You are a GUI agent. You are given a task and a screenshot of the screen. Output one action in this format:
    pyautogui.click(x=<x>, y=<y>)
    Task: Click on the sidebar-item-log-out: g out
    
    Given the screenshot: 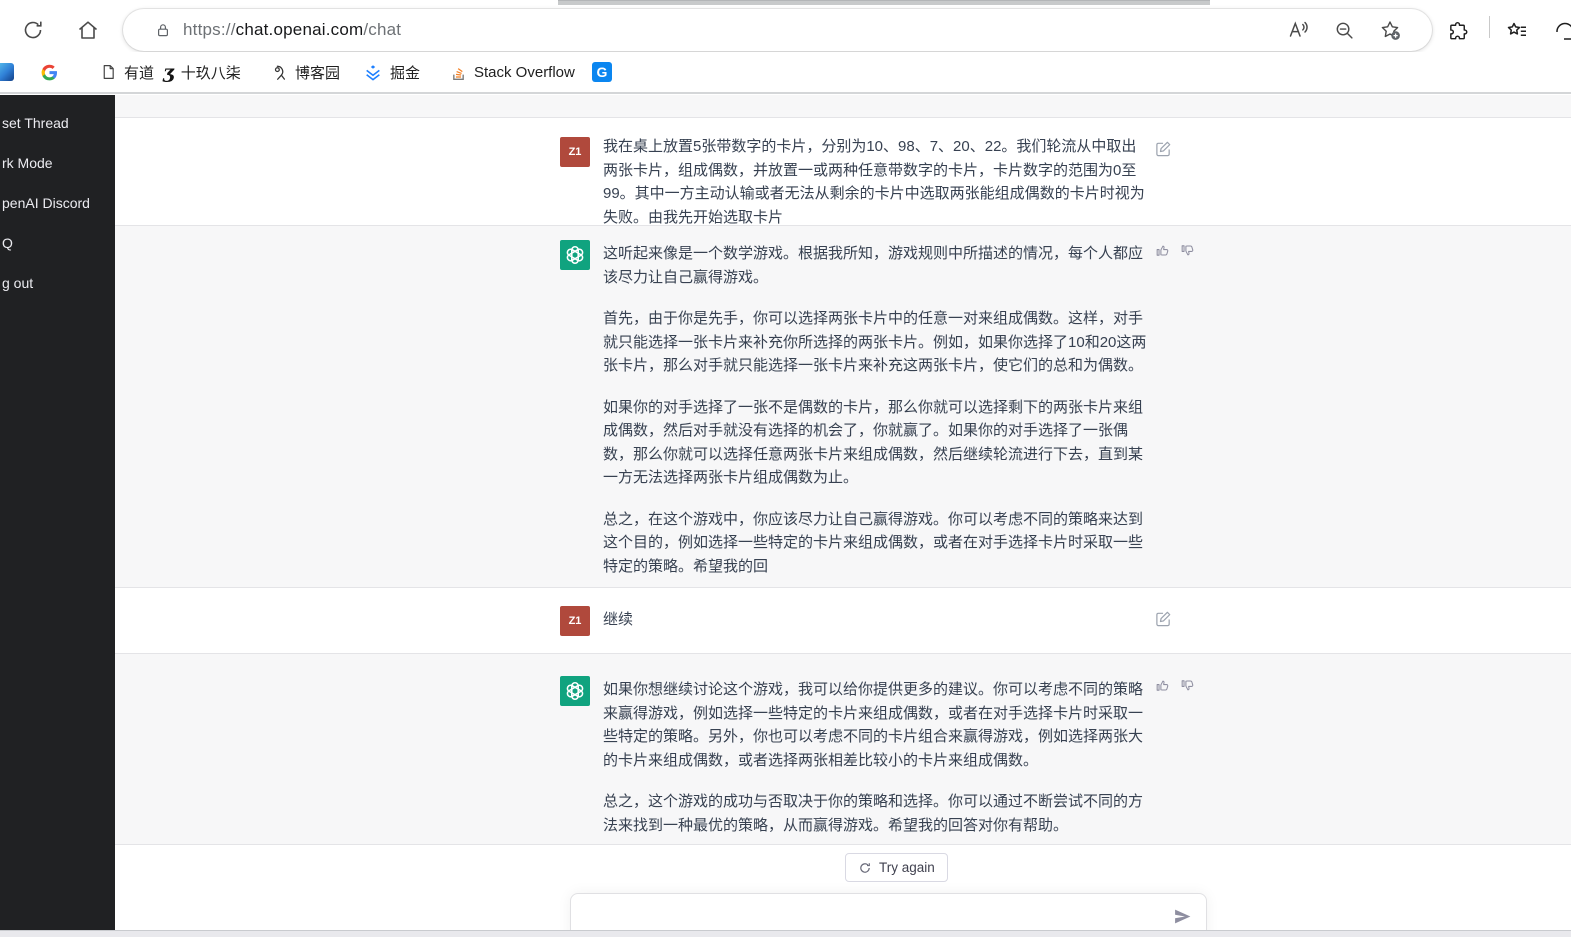 What is the action you would take?
    pyautogui.click(x=58, y=283)
    